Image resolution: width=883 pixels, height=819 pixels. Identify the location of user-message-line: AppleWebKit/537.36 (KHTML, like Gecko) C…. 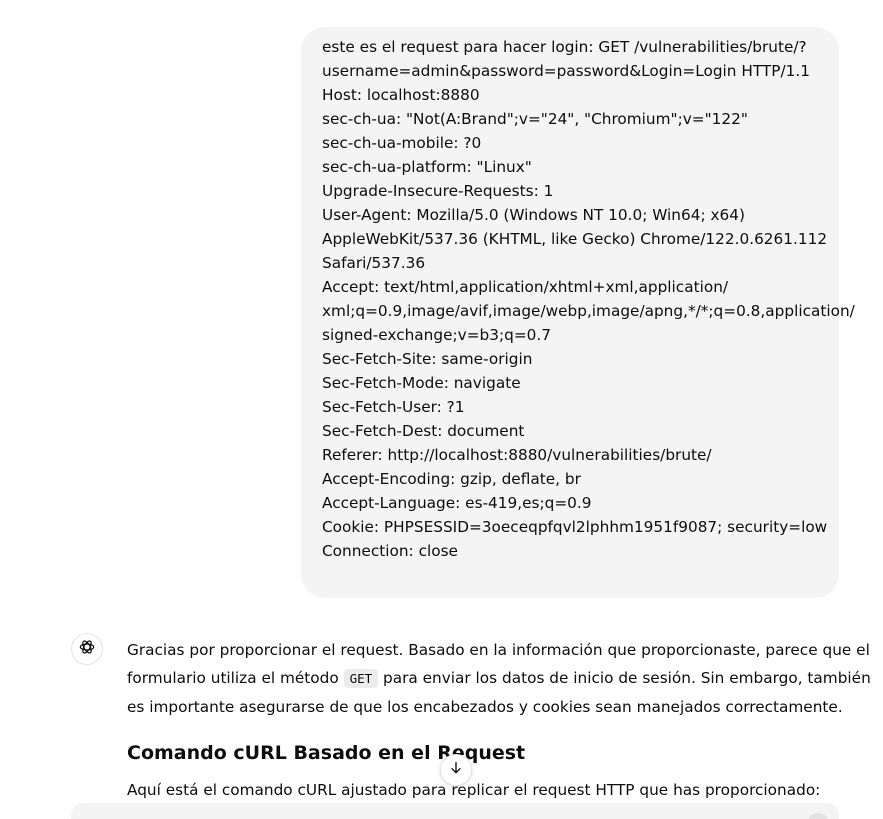
(575, 239).